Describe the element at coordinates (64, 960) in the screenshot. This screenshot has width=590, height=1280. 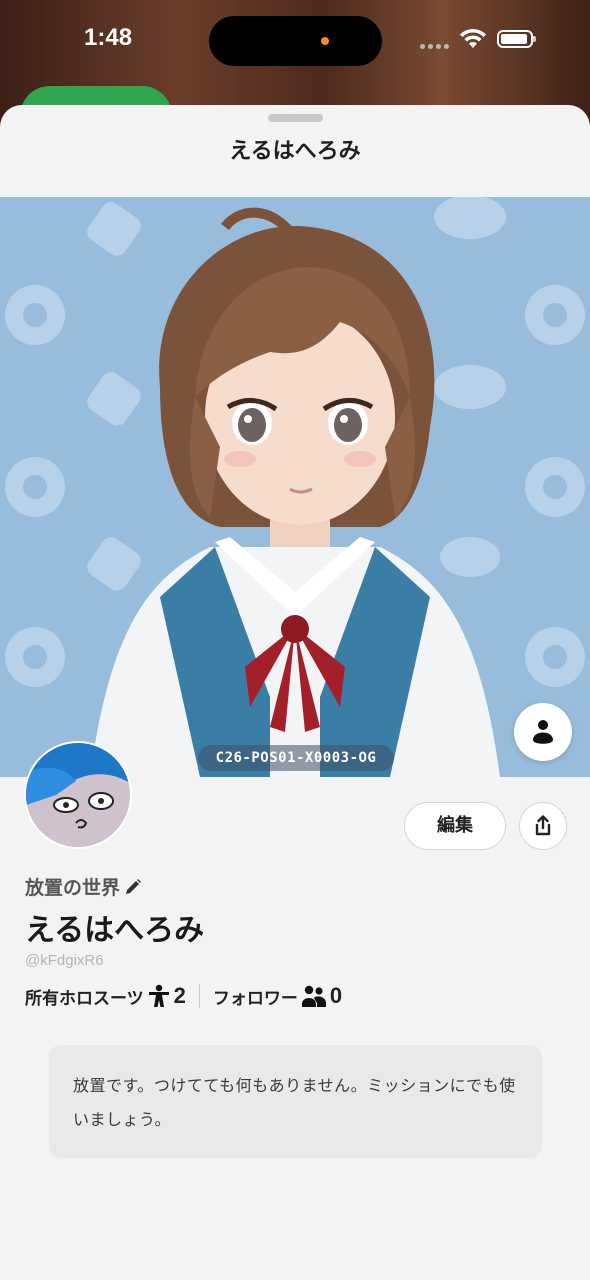
I see `user-handle: @kFdgixR6` at that location.